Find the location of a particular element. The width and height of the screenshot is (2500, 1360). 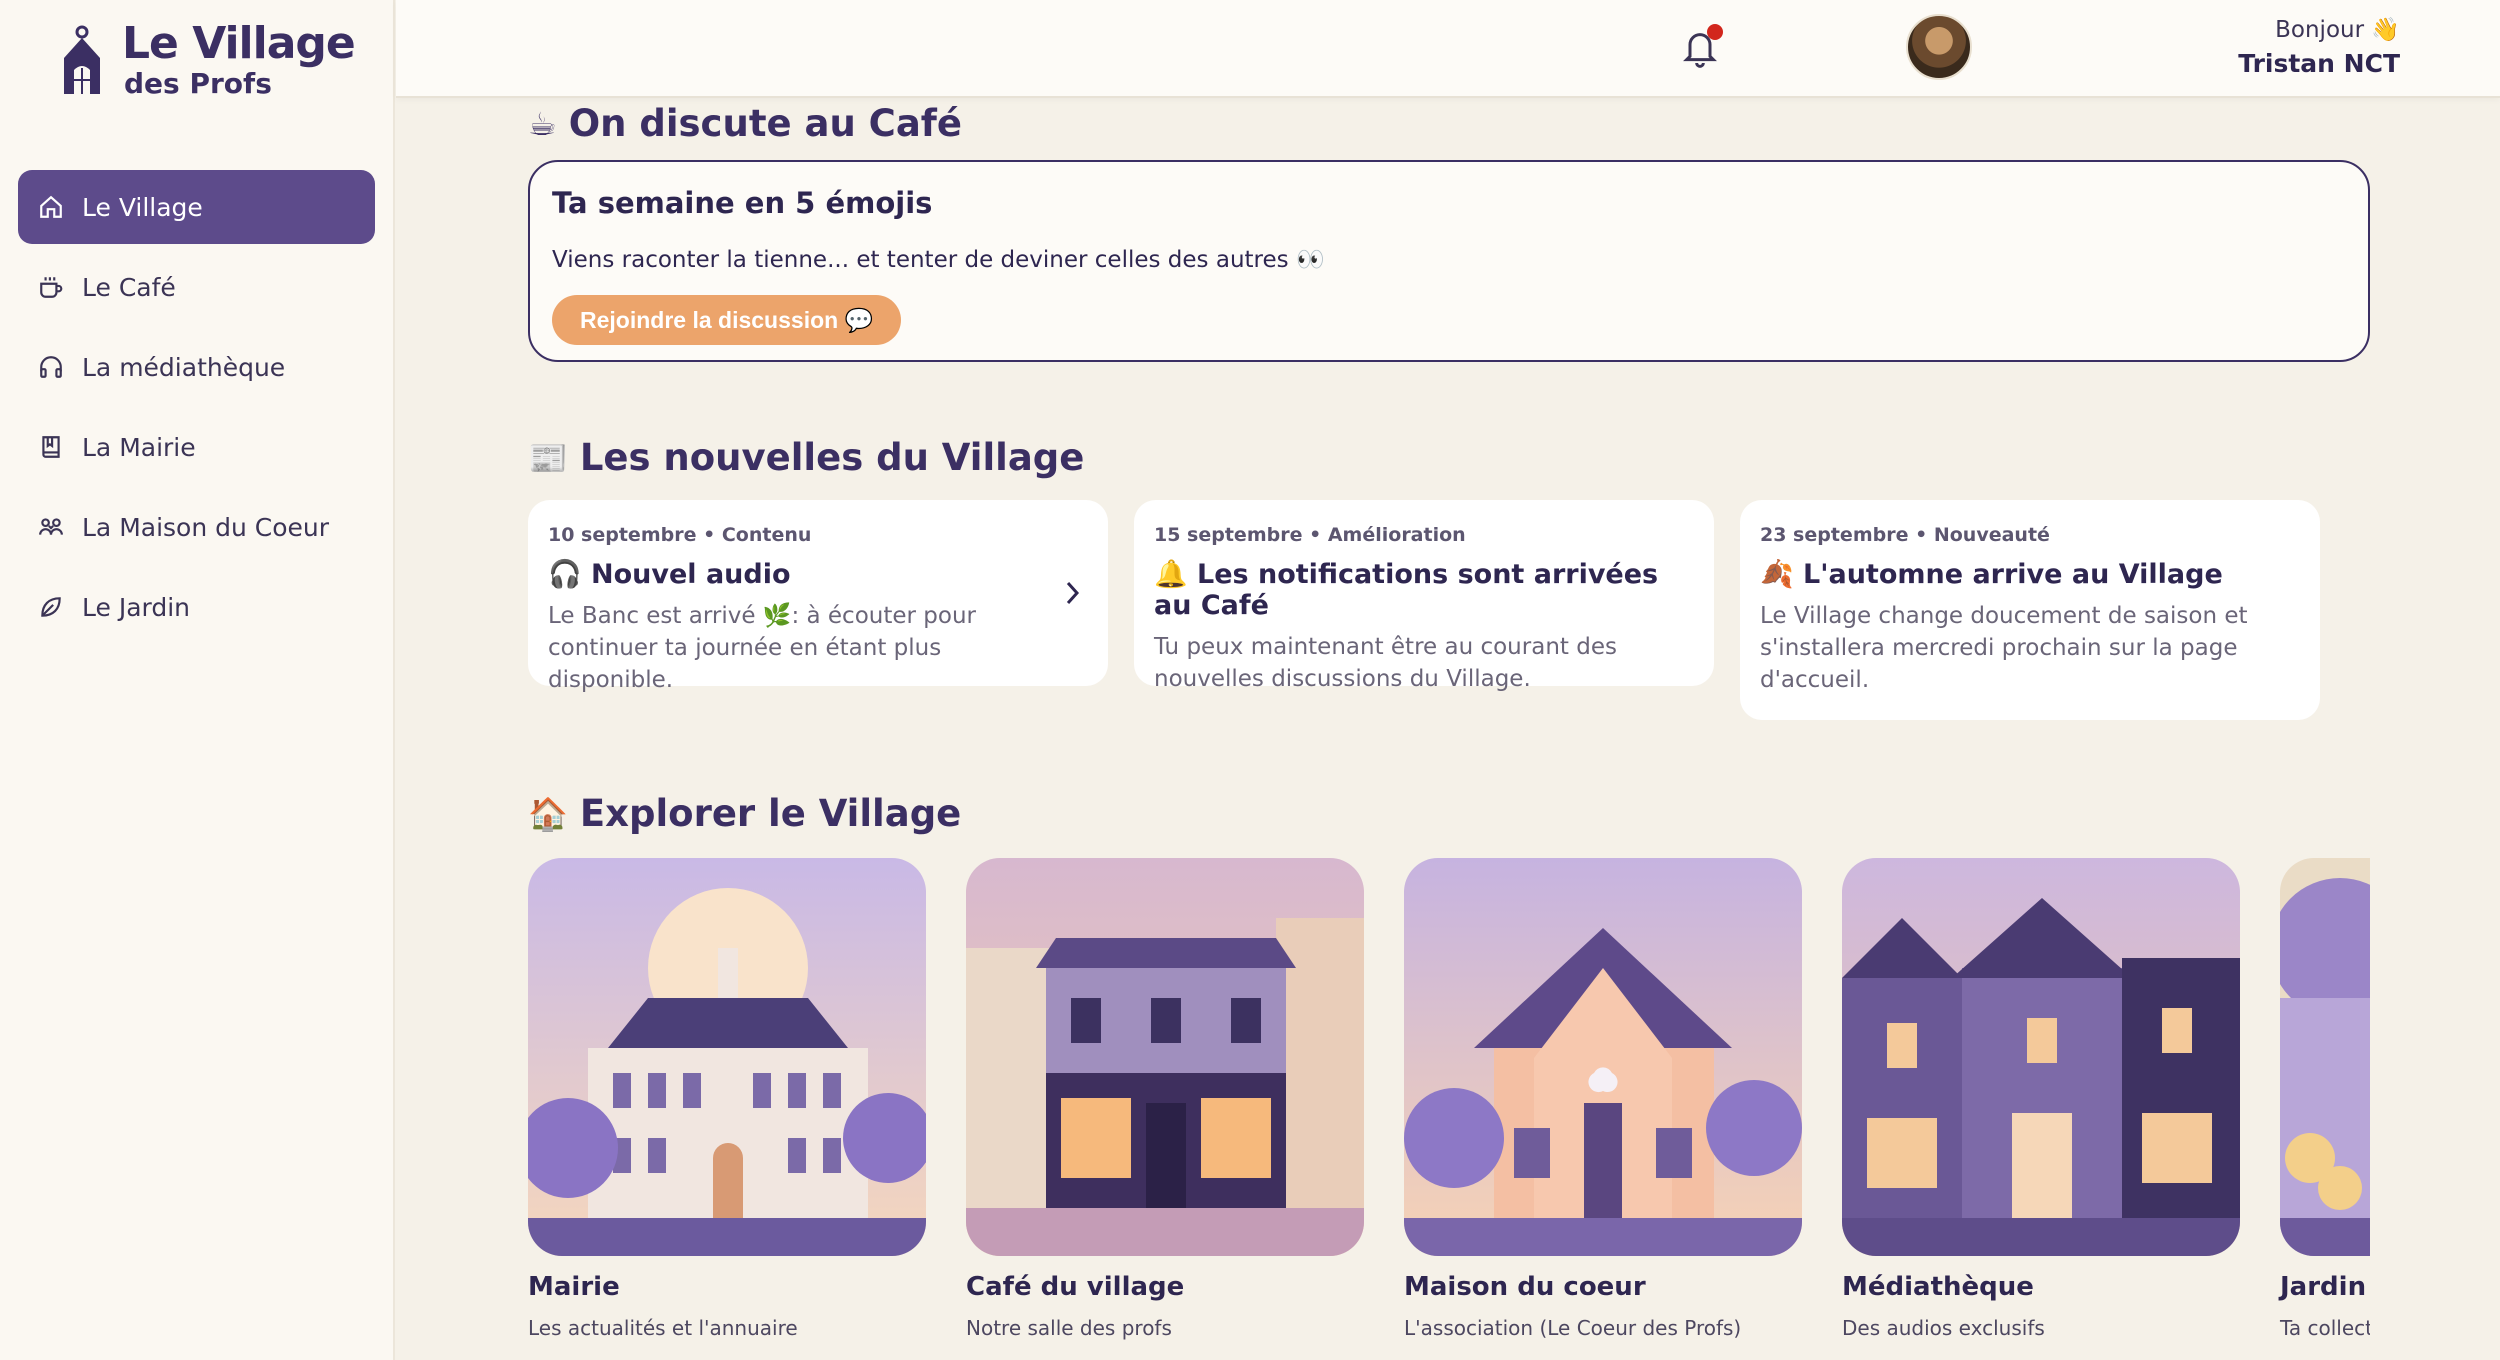

place-card-mediatheque: Médiathèque Des audios exclusifs is located at coordinates (2041, 1099).